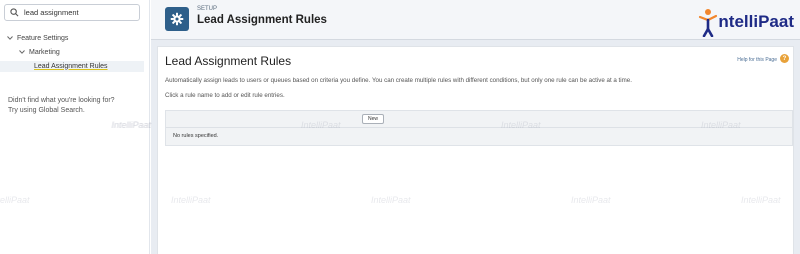  Describe the element at coordinates (14, 13) in the screenshot. I see `search-icon` at that location.